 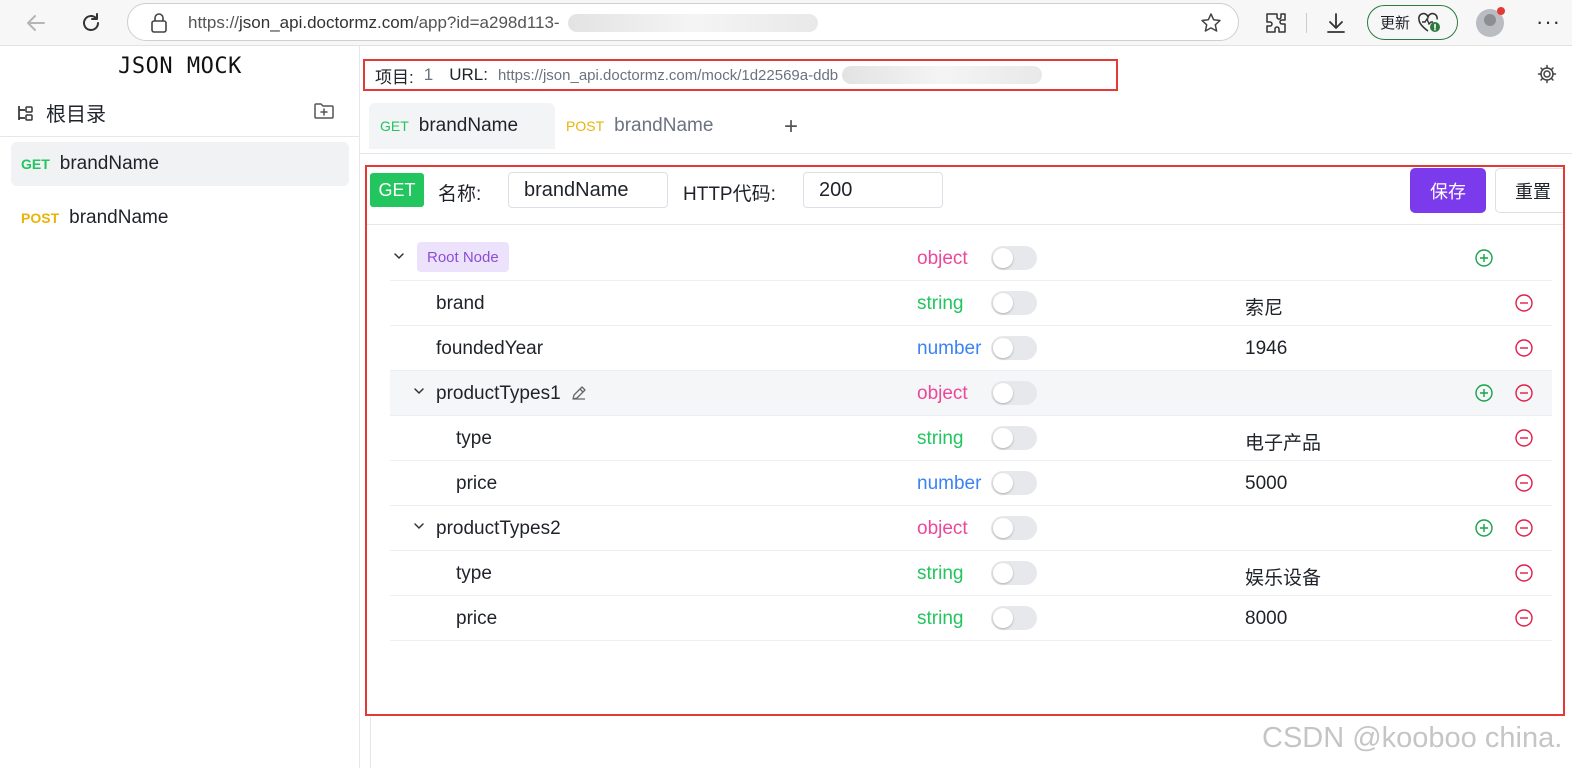 I want to click on tab-method: GET, so click(x=394, y=126).